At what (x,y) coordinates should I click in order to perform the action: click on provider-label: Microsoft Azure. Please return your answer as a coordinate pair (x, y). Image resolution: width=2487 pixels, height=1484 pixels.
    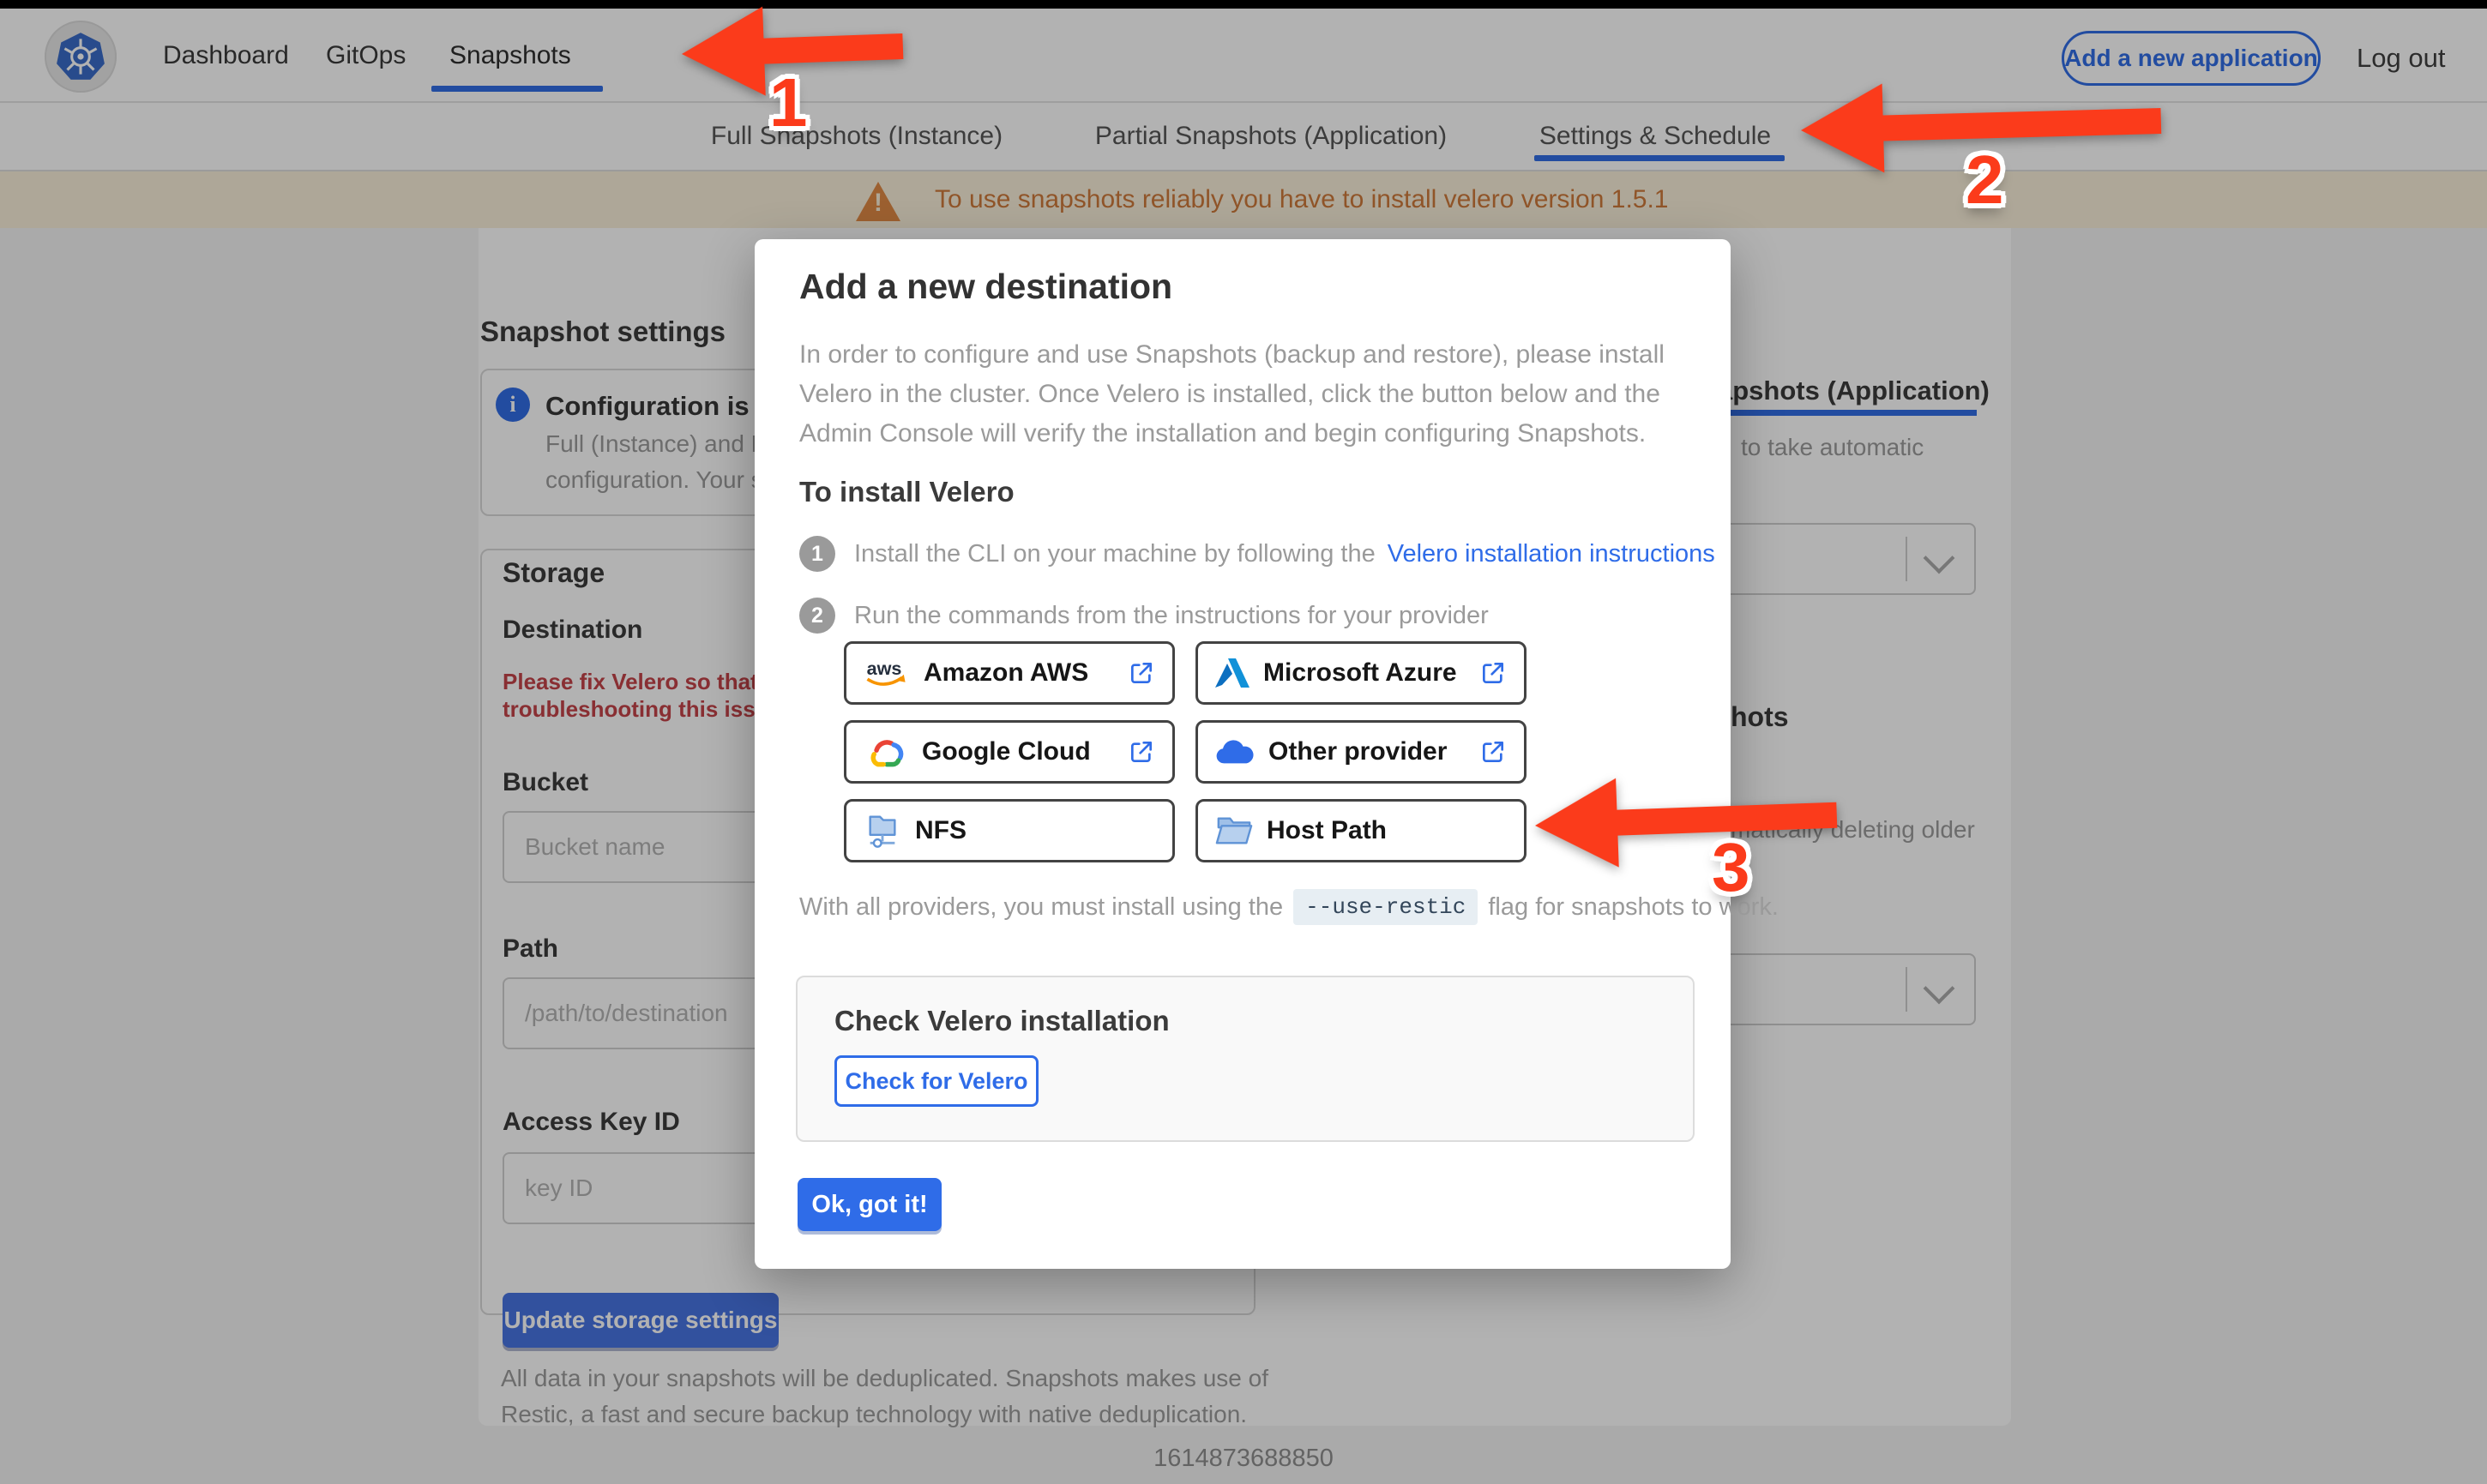
    Looking at the image, I should click on (1360, 672).